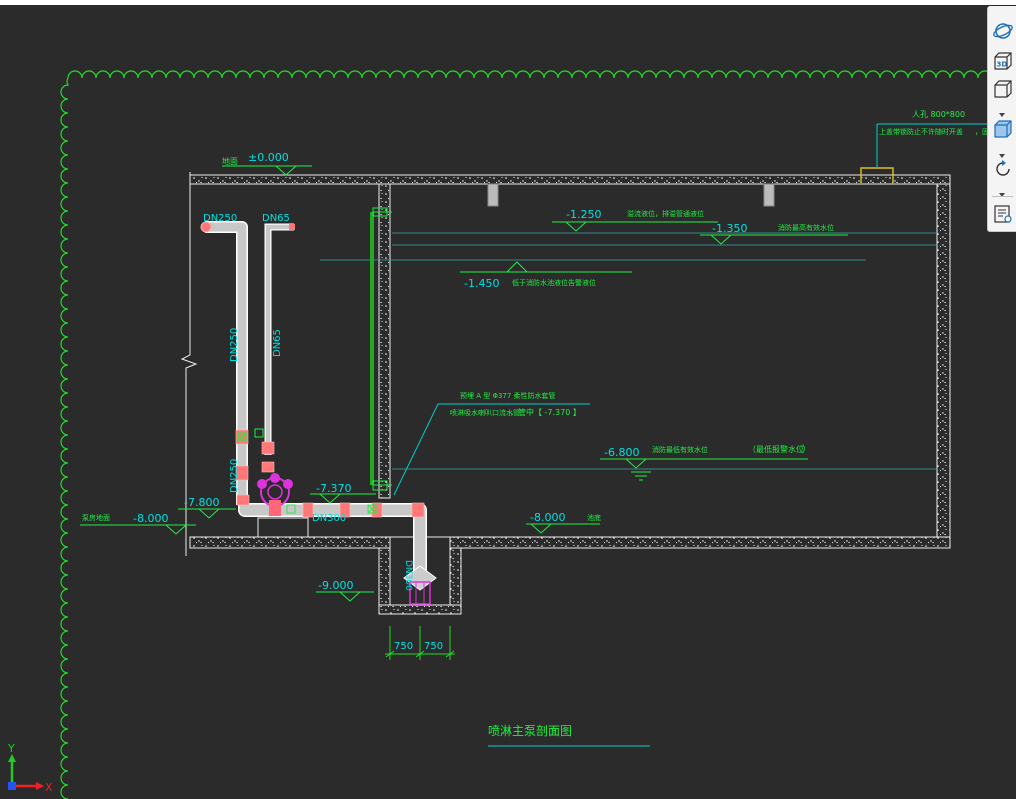 The width and height of the screenshot is (1016, 799). I want to click on elevation-low-alarm: -1.450 低于消防水池液位告警液位, so click(546, 275).